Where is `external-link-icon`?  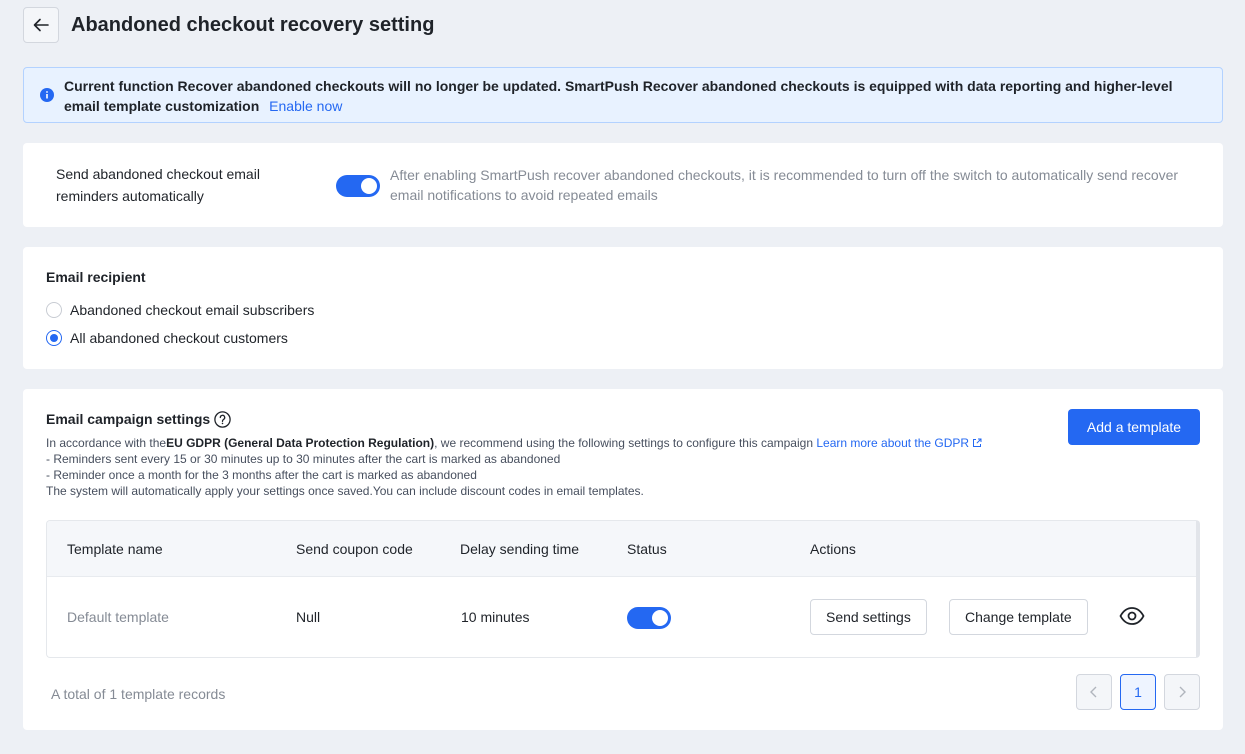
external-link-icon is located at coordinates (977, 442).